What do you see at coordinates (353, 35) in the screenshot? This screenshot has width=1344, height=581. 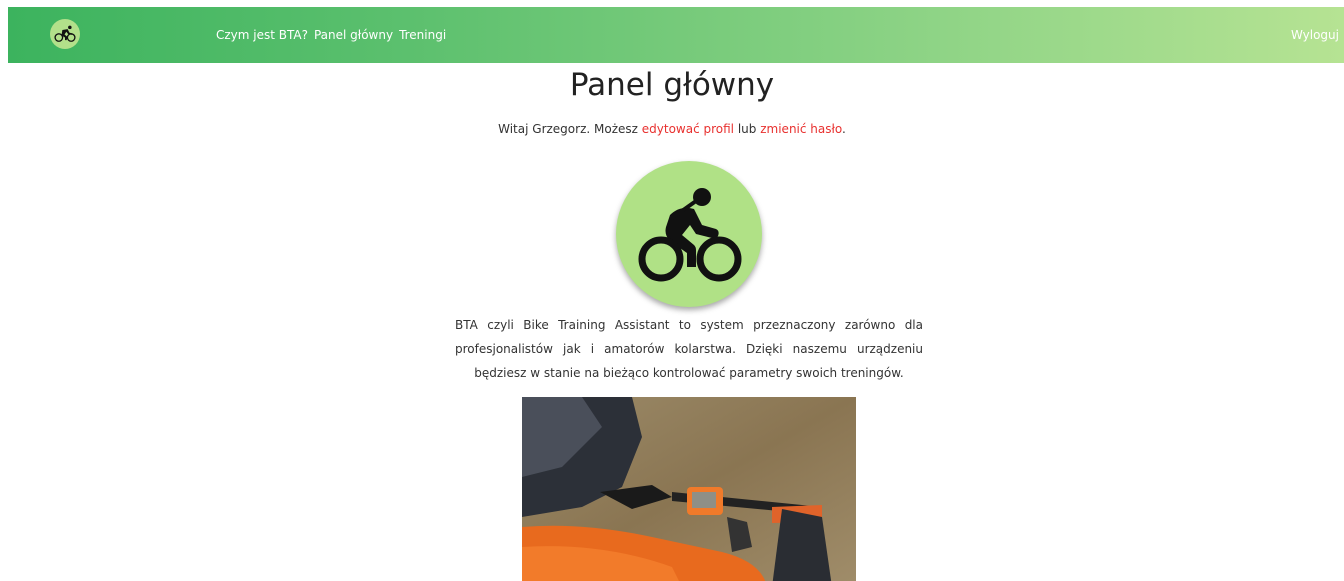 I see `nav-link-panel-glowny: Panel główny` at bounding box center [353, 35].